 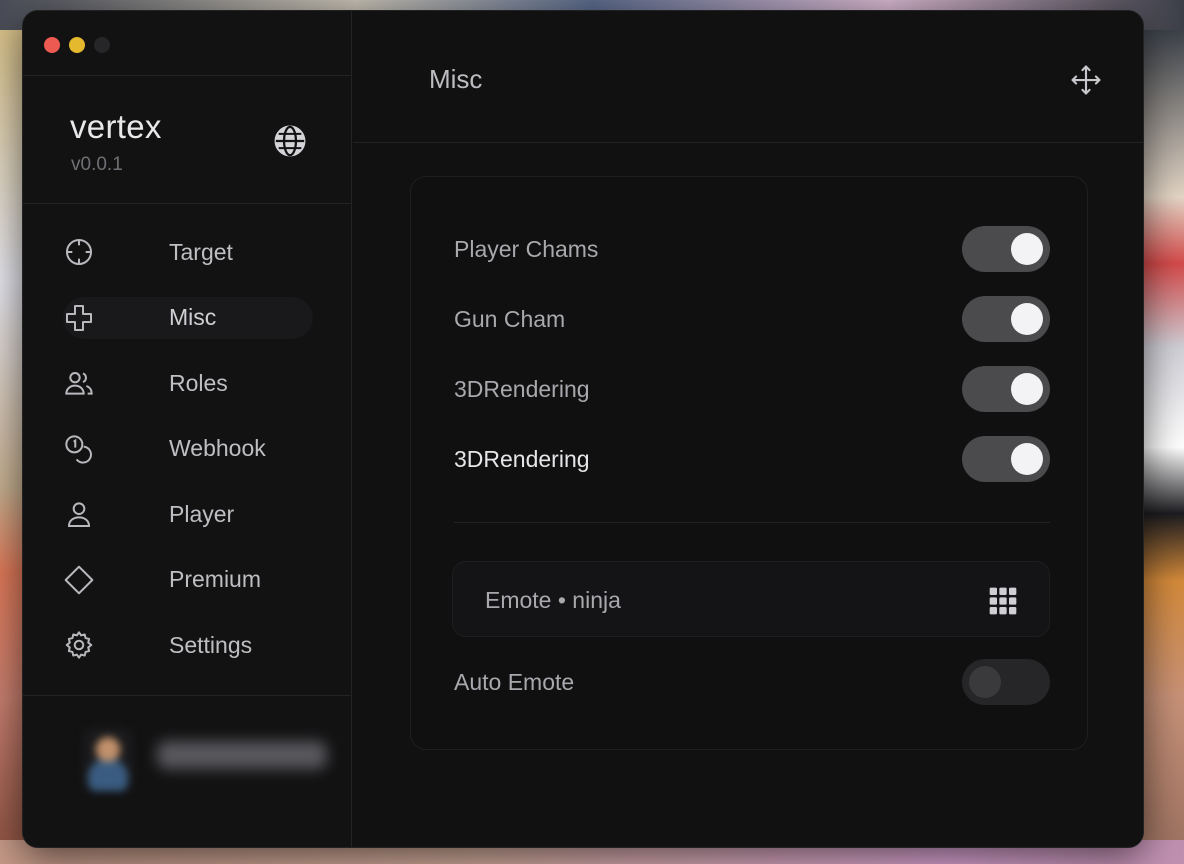 What do you see at coordinates (79, 579) in the screenshot?
I see `diamond-icon` at bounding box center [79, 579].